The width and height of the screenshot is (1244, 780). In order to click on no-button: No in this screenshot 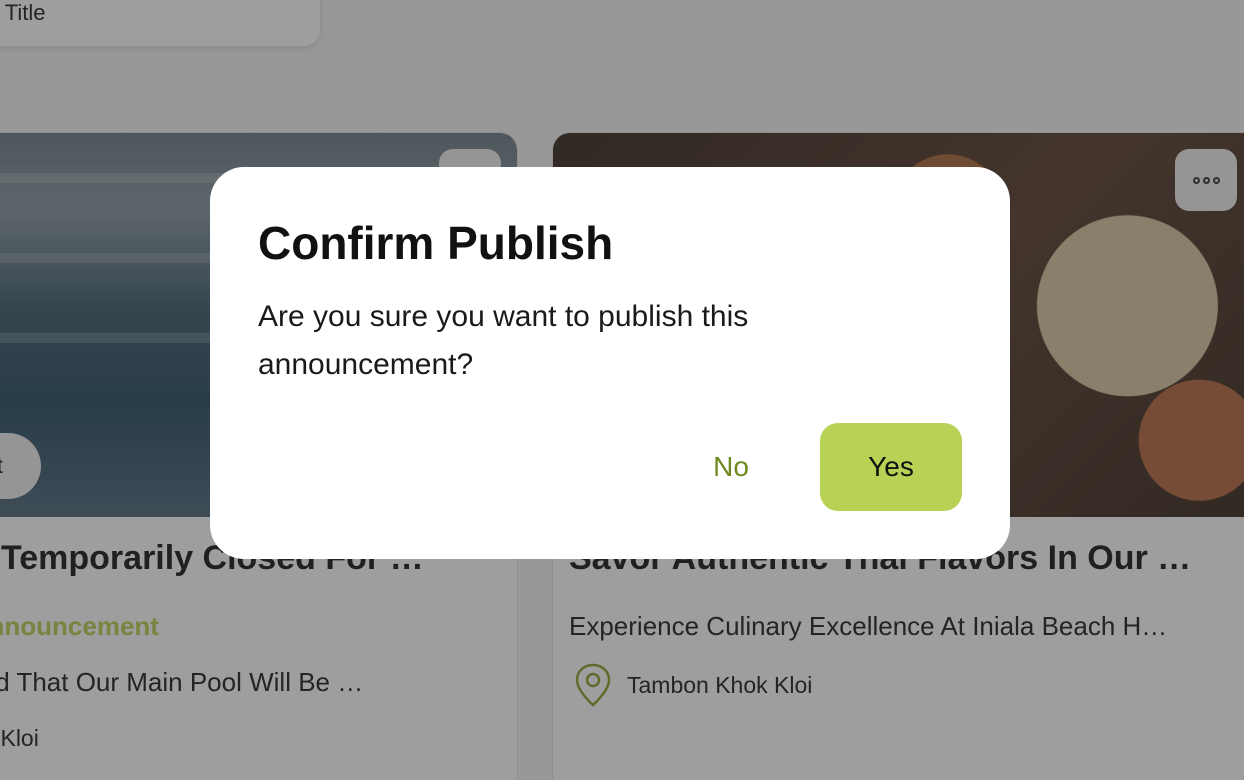, I will do `click(731, 467)`.